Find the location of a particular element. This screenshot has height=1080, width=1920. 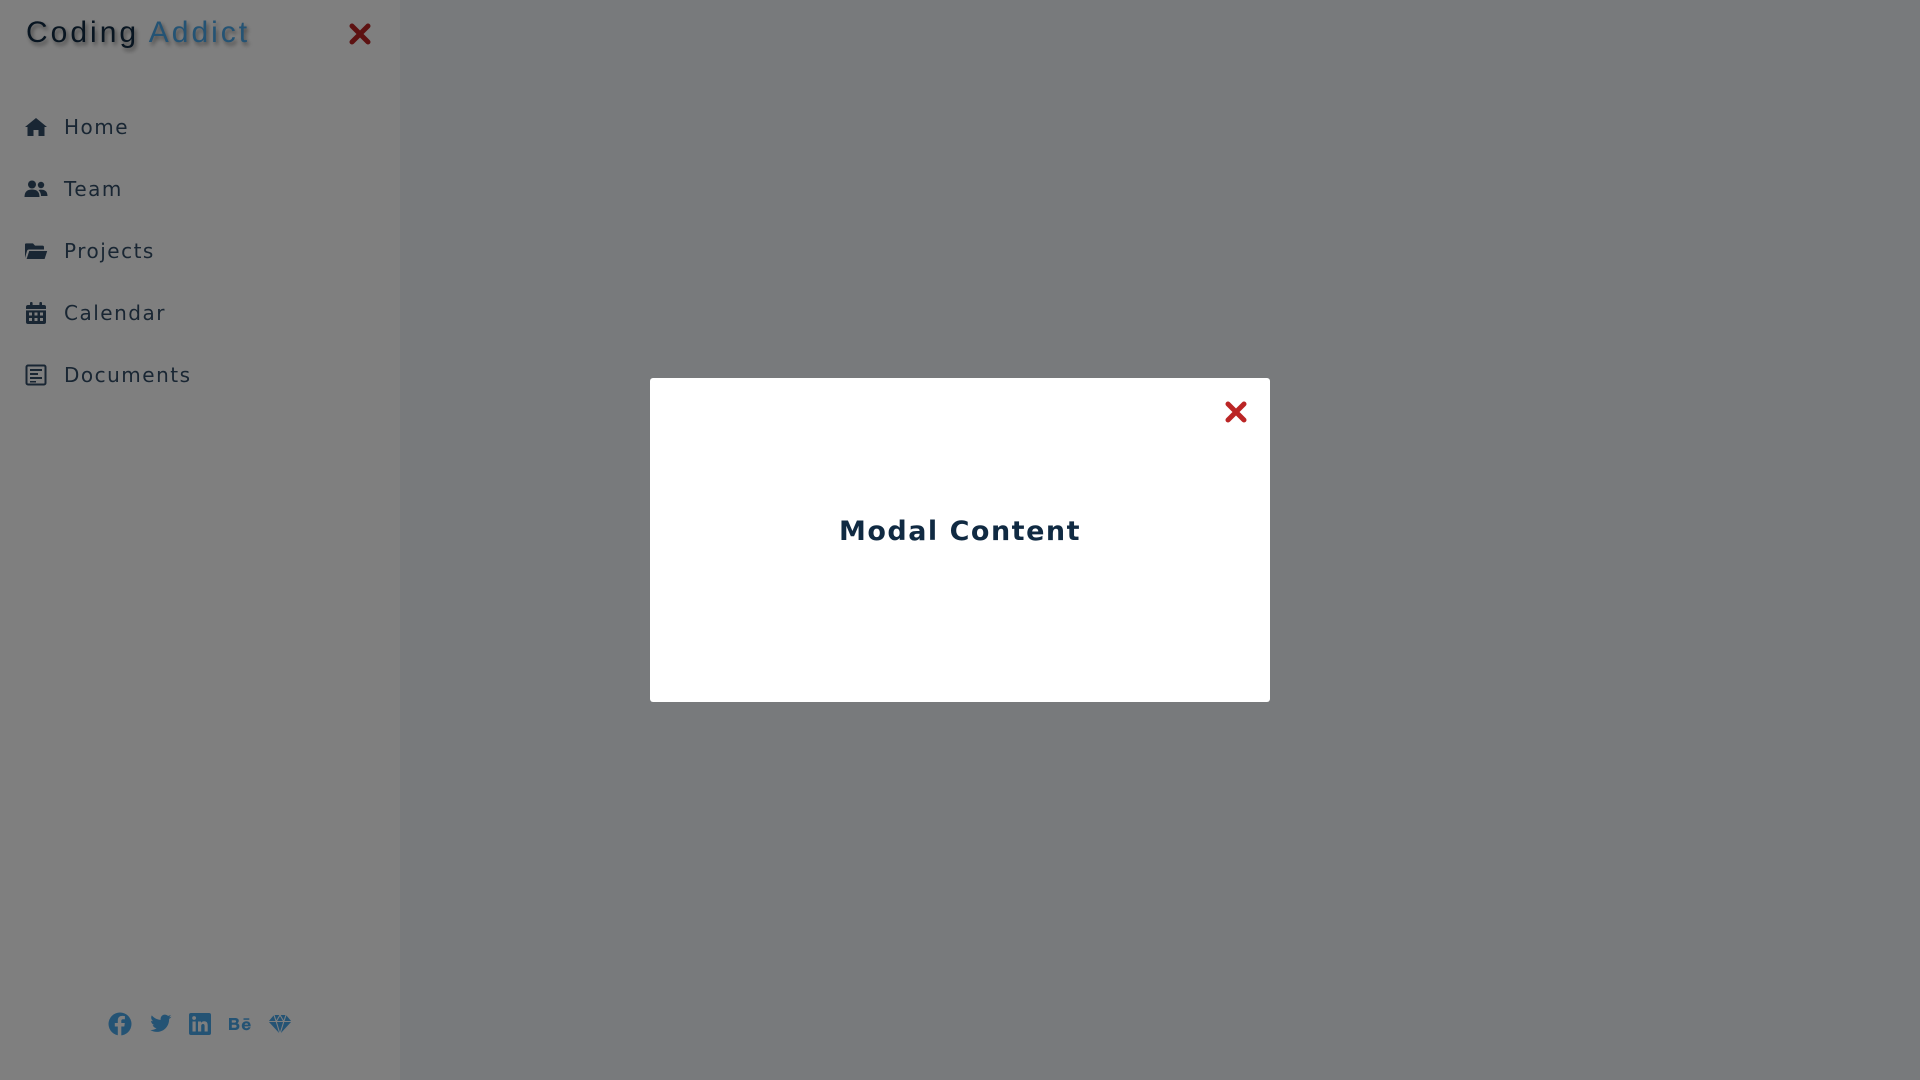

modal-title: Modal Content is located at coordinates (960, 531).